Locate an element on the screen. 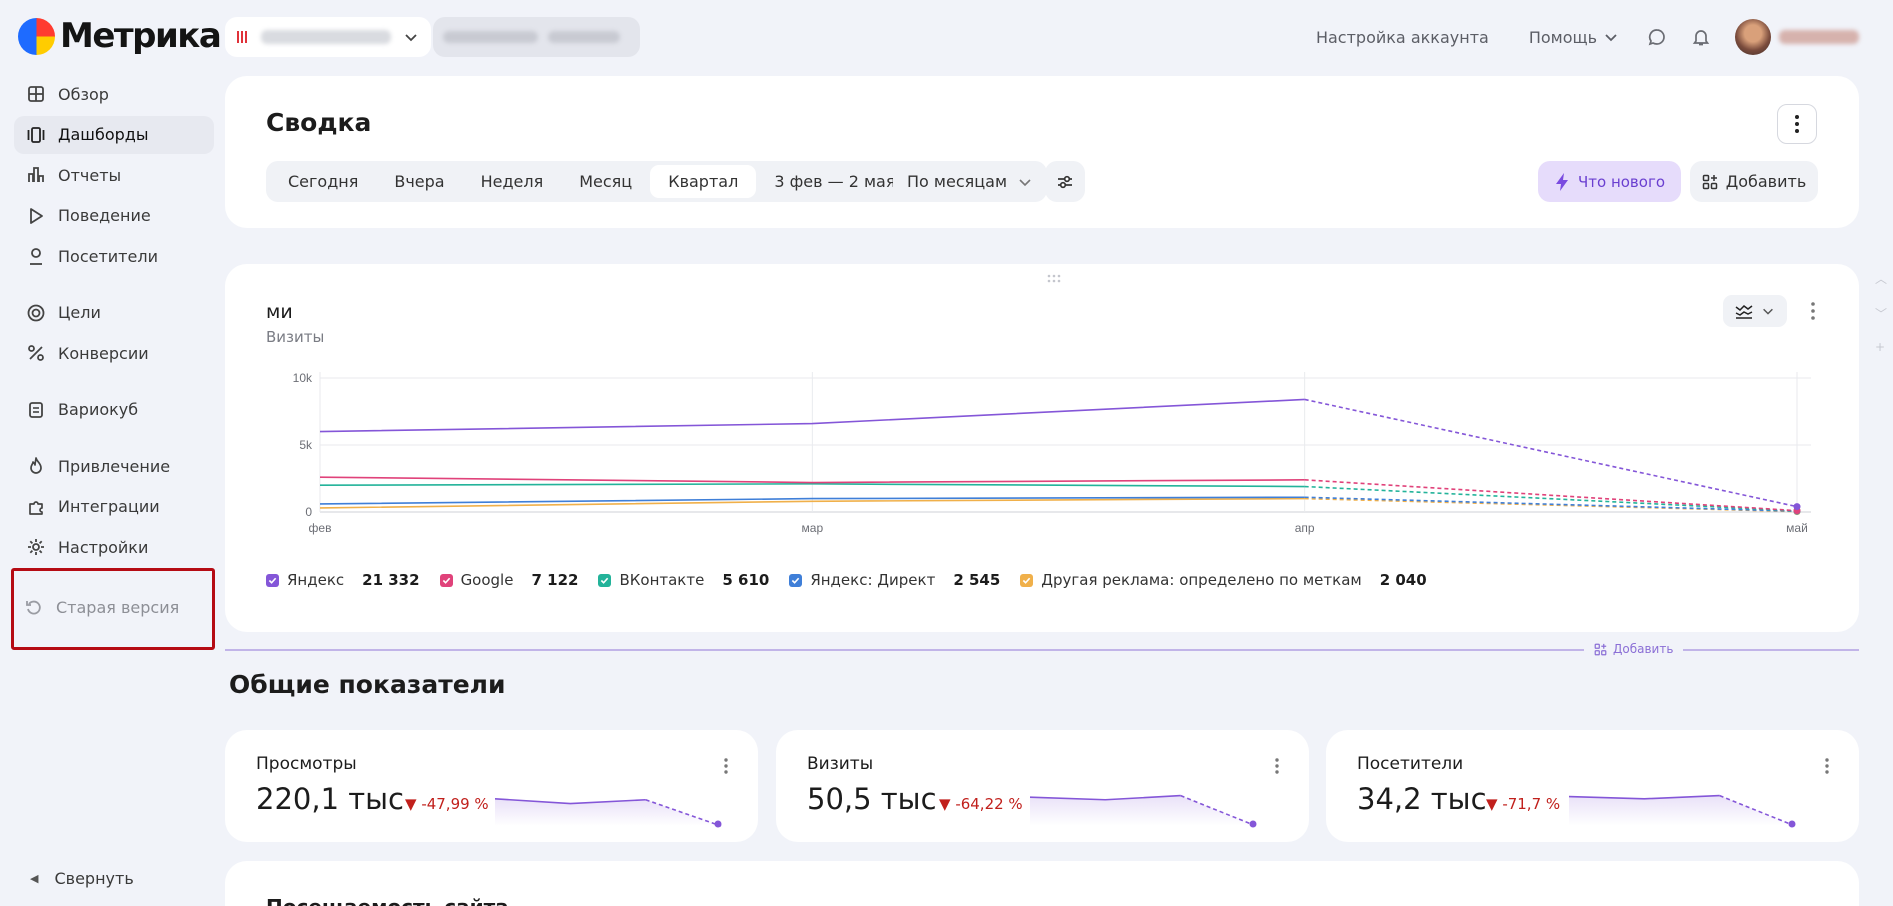 Image resolution: width=1893 pixels, height=906 pixels. chevron-down-icon: ﹀ is located at coordinates (1881, 313).